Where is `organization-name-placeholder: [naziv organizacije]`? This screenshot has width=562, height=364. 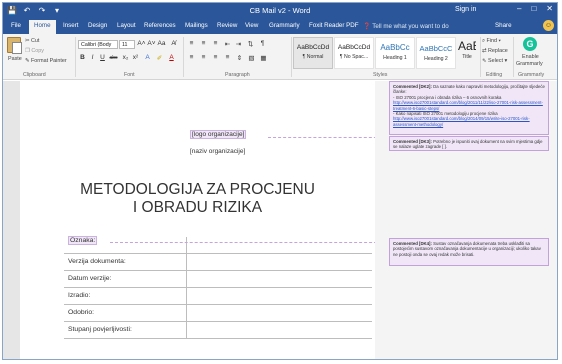
organization-name-placeholder: [naziv organizacije] is located at coordinates (217, 151).